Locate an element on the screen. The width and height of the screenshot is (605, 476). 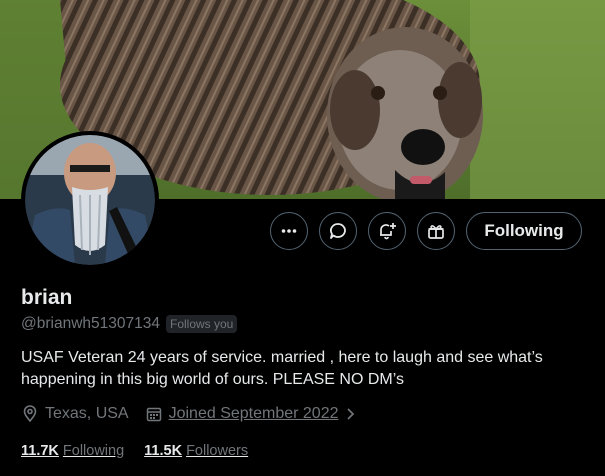
gift-icon is located at coordinates (436, 232).